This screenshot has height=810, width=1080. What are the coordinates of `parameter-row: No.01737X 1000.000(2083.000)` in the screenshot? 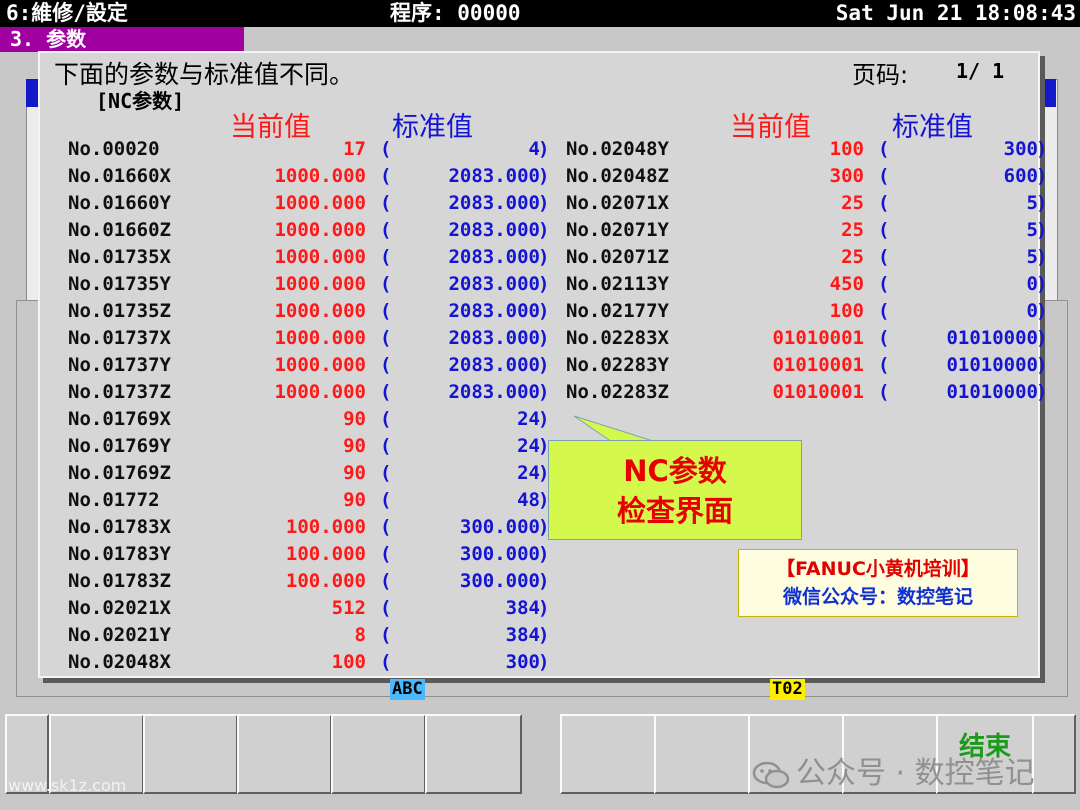 It's located at (308, 338).